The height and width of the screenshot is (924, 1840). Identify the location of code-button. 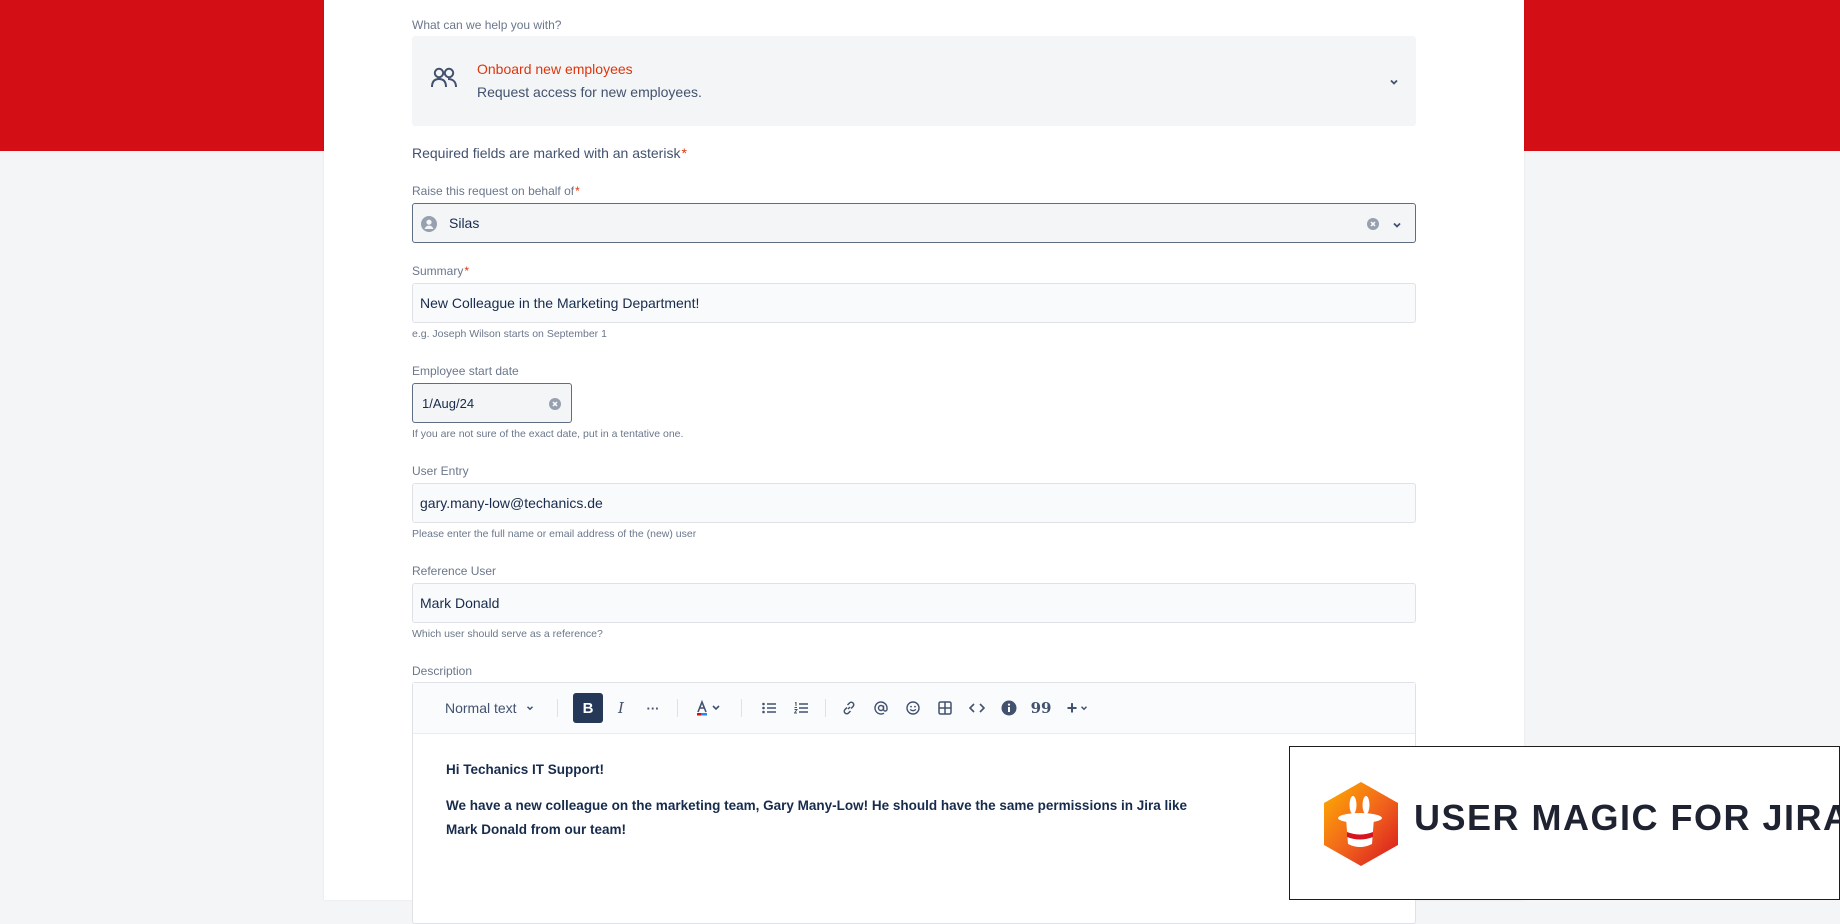
(977, 708).